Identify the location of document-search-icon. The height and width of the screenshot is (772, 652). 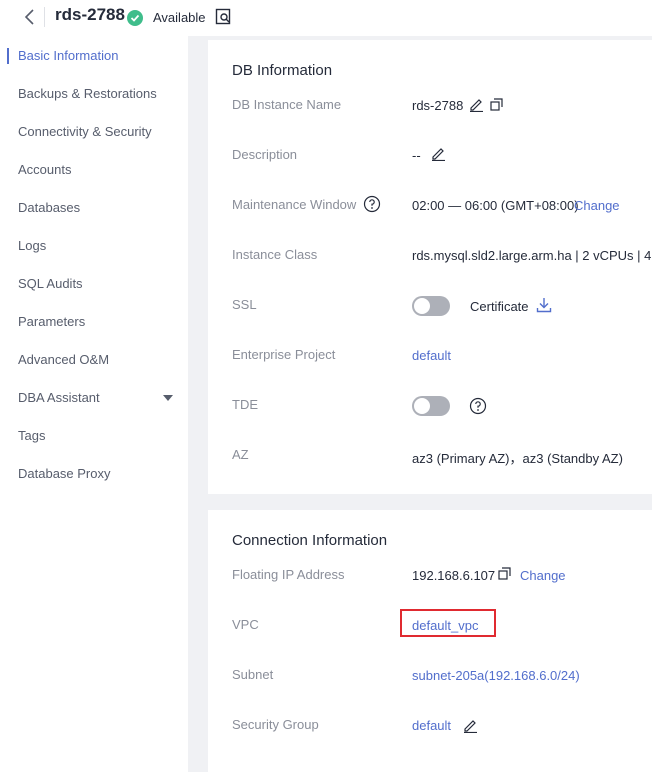
(223, 16).